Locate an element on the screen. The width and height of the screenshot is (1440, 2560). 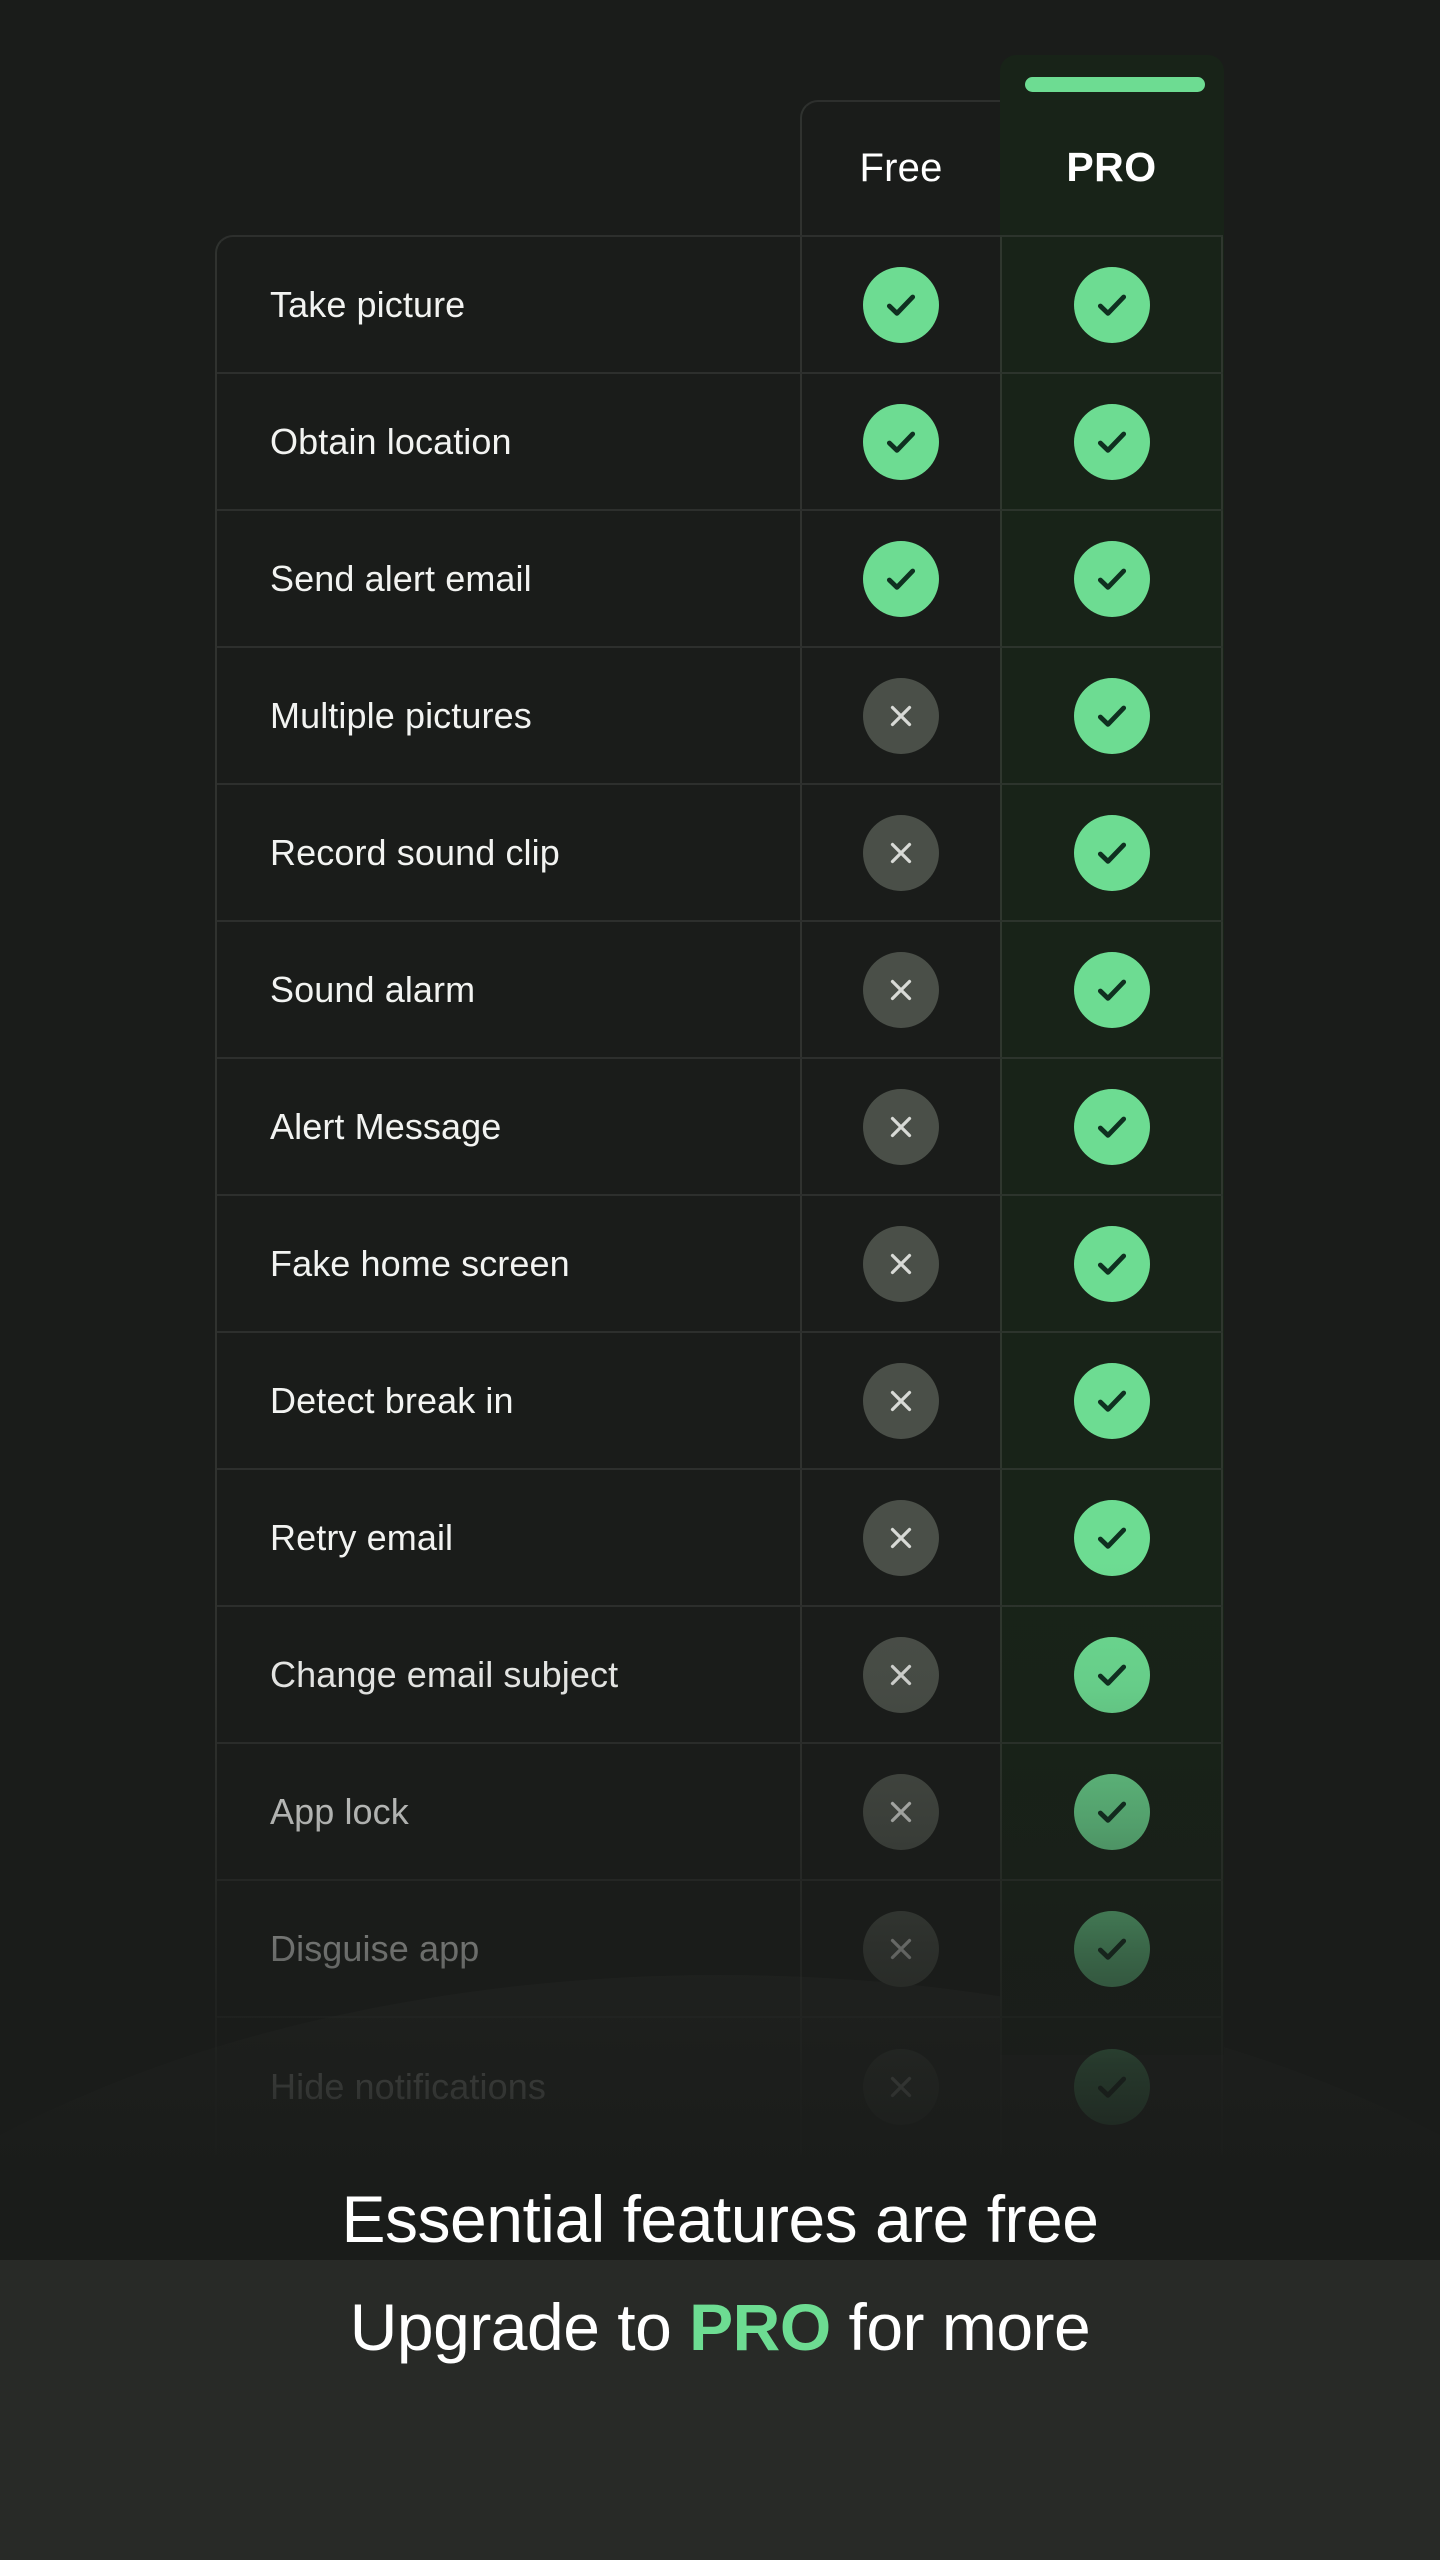
table-row: Obtain location is located at coordinates (720, 442).